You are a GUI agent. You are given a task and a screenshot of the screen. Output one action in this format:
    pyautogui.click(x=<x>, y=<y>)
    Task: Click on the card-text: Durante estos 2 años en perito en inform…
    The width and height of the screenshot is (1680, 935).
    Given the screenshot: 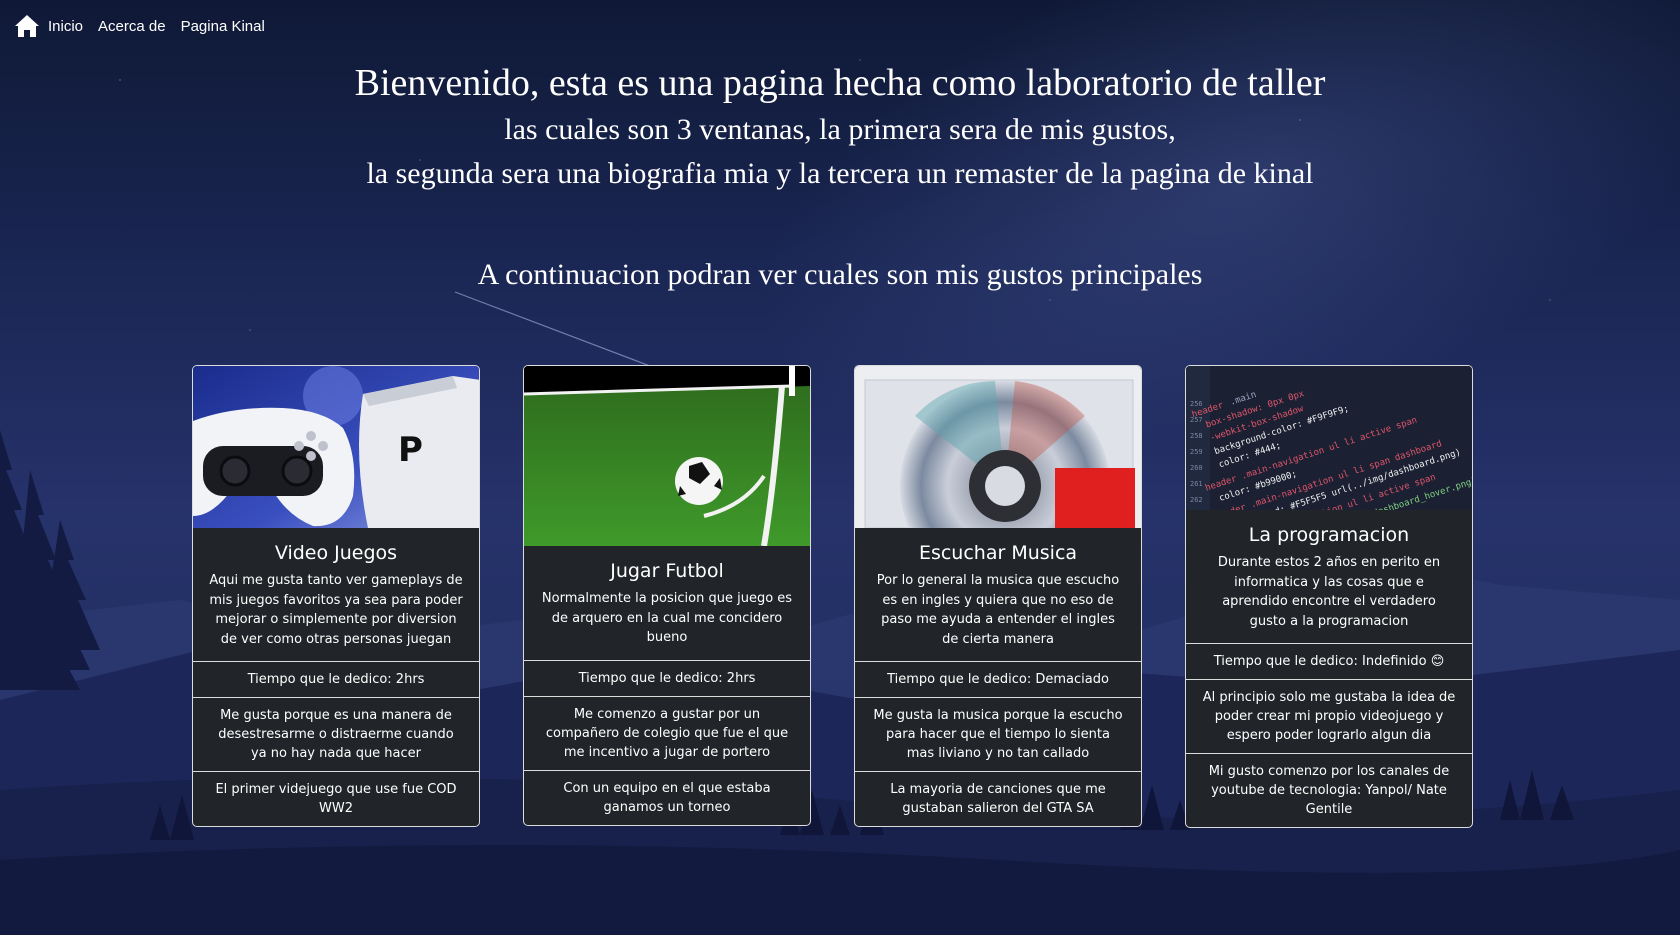 What is the action you would take?
    pyautogui.click(x=1329, y=592)
    